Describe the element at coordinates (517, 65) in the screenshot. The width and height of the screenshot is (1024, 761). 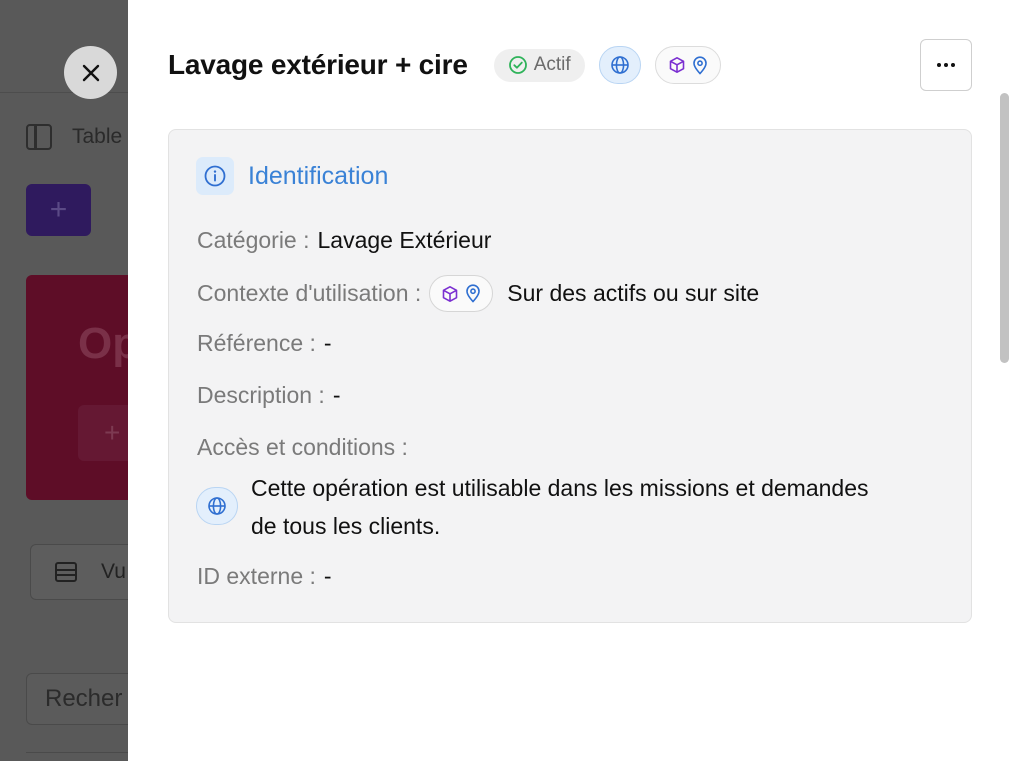
I see `check-circle-icon` at that location.